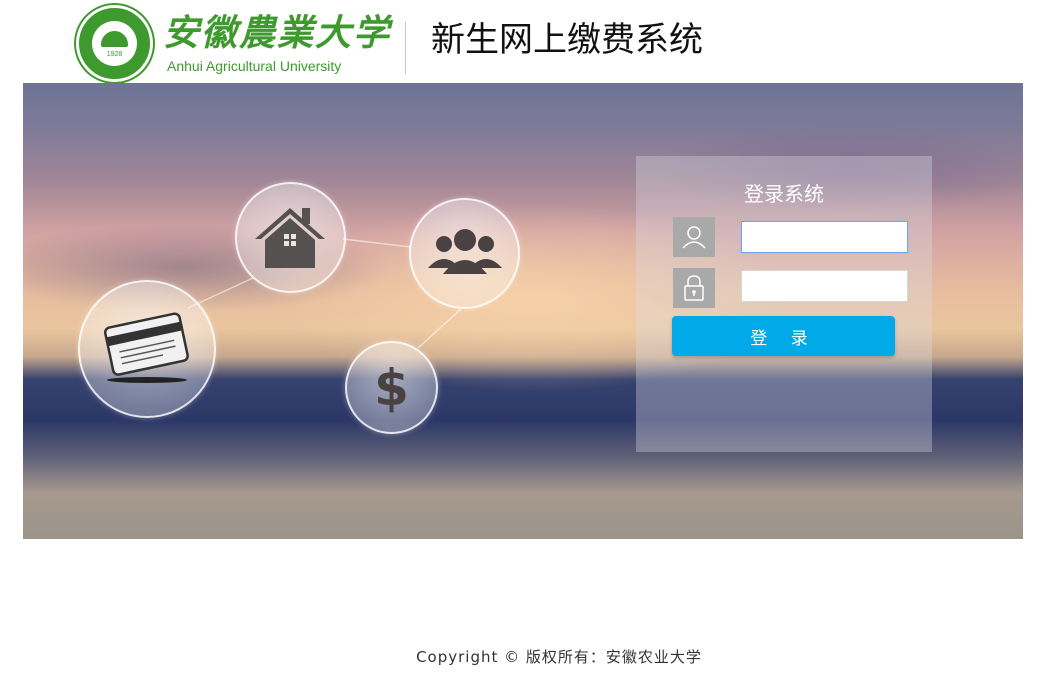  I want to click on house-circle, so click(290, 237).